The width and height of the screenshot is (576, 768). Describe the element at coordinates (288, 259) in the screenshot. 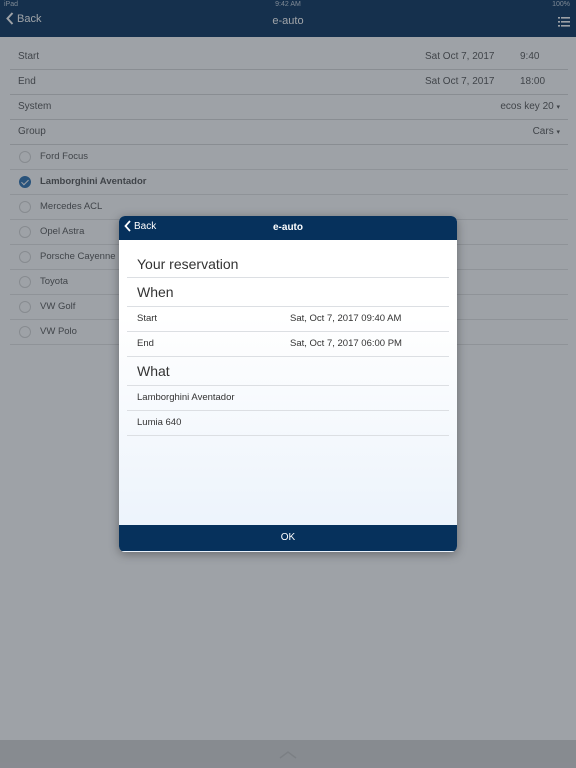

I see `reservation-heading-row: Your reservation` at that location.